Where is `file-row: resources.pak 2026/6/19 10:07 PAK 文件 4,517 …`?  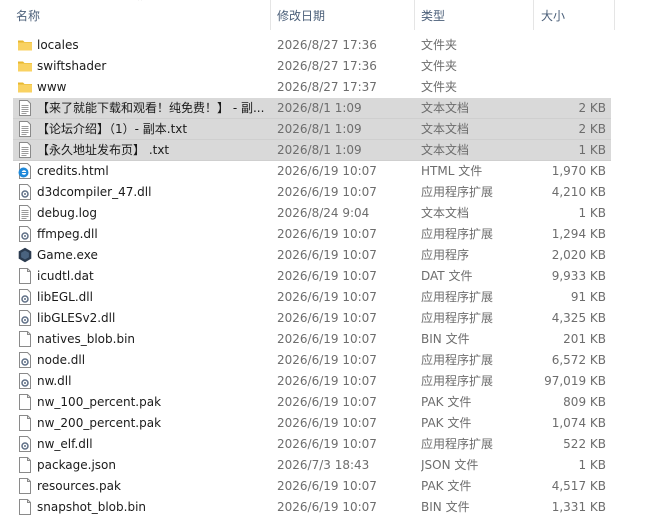 file-row: resources.pak 2026/6/19 10:07 PAK 文件 4,517 … is located at coordinates (335, 486).